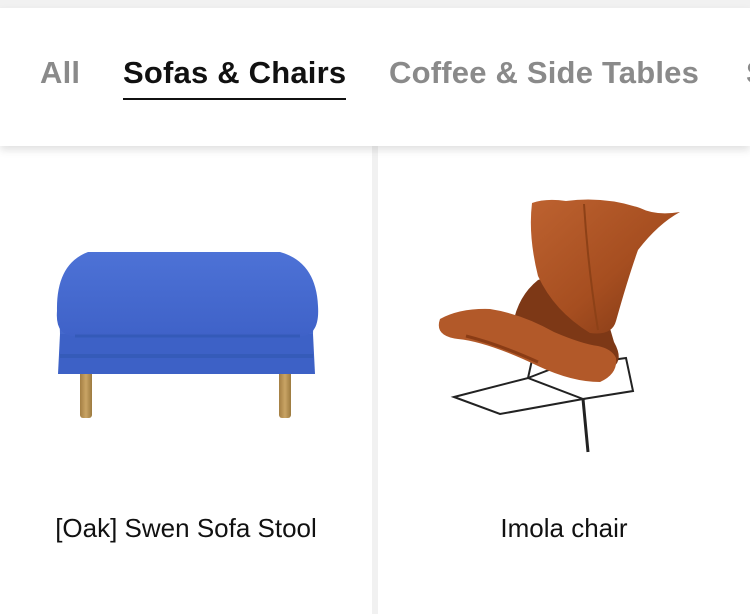 The width and height of the screenshot is (750, 614). I want to click on tab-sofas-and-chairs: Sofas & Chairs, so click(235, 76).